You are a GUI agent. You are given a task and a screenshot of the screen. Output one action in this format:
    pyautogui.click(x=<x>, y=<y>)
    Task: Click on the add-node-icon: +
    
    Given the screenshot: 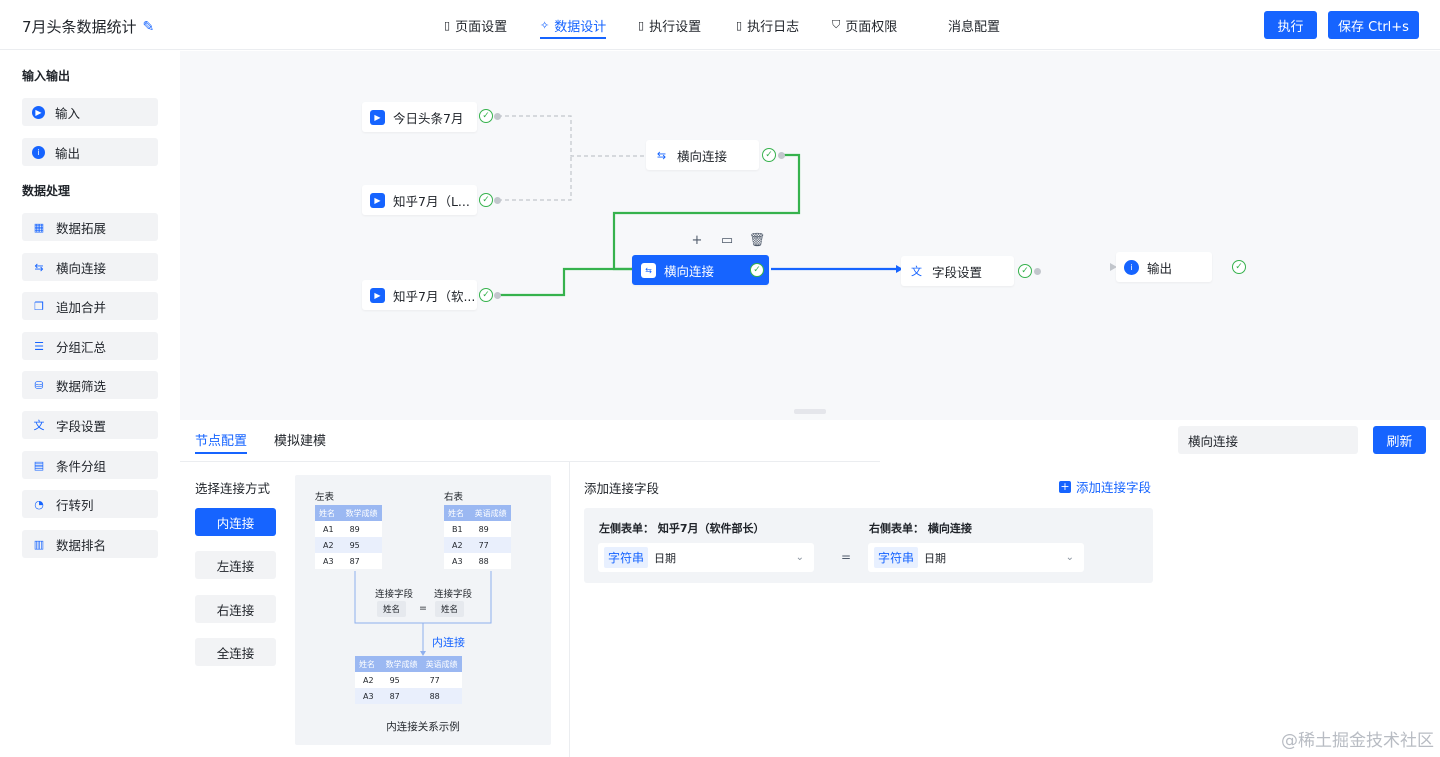 What is the action you would take?
    pyautogui.click(x=697, y=240)
    